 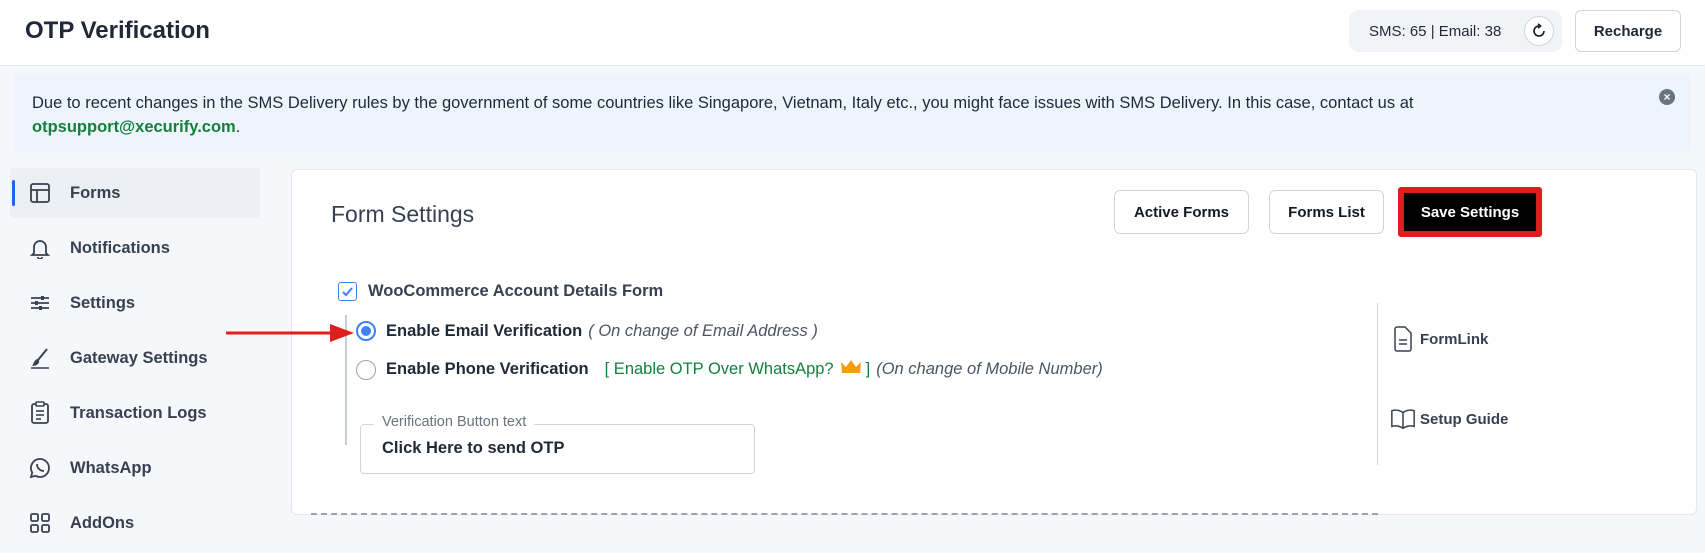 I want to click on document-icon, so click(x=1403, y=339).